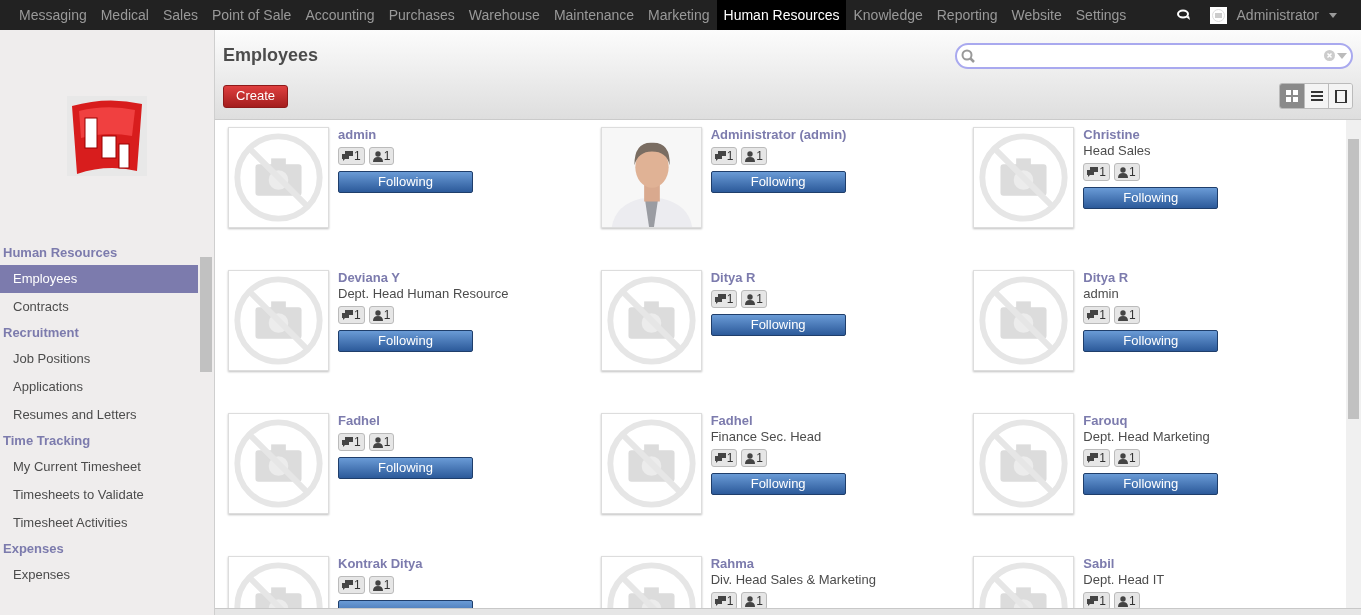 Image resolution: width=1361 pixels, height=615 pixels. I want to click on menu-item: Messaging, so click(53, 15).